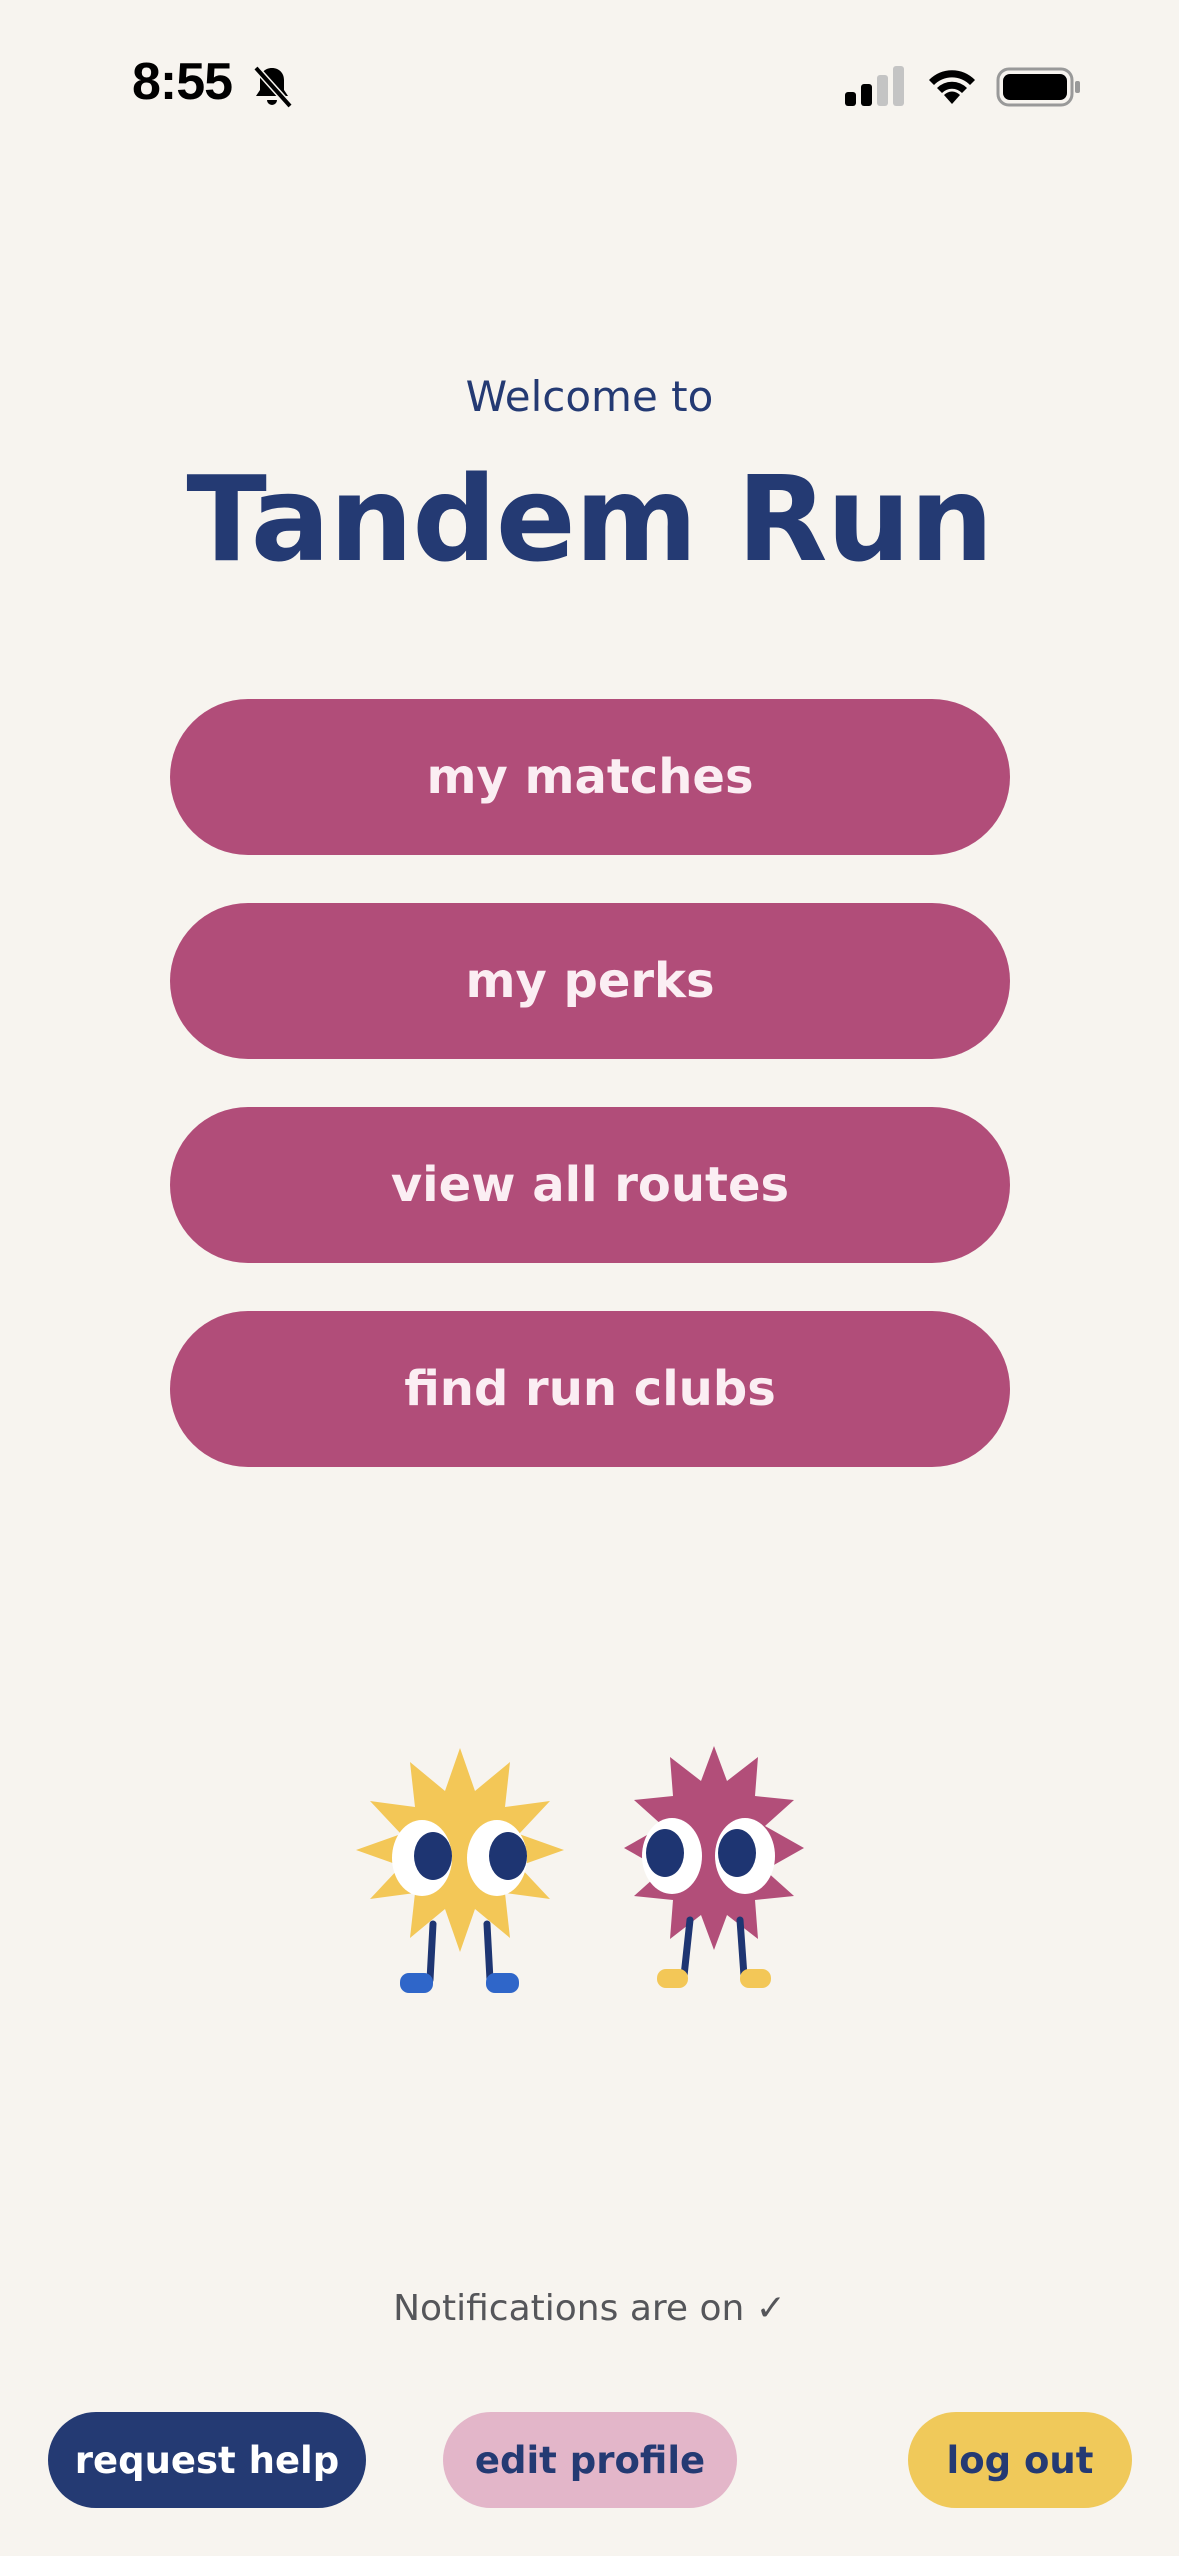  I want to click on app-title: Tandem Run, so click(589, 519).